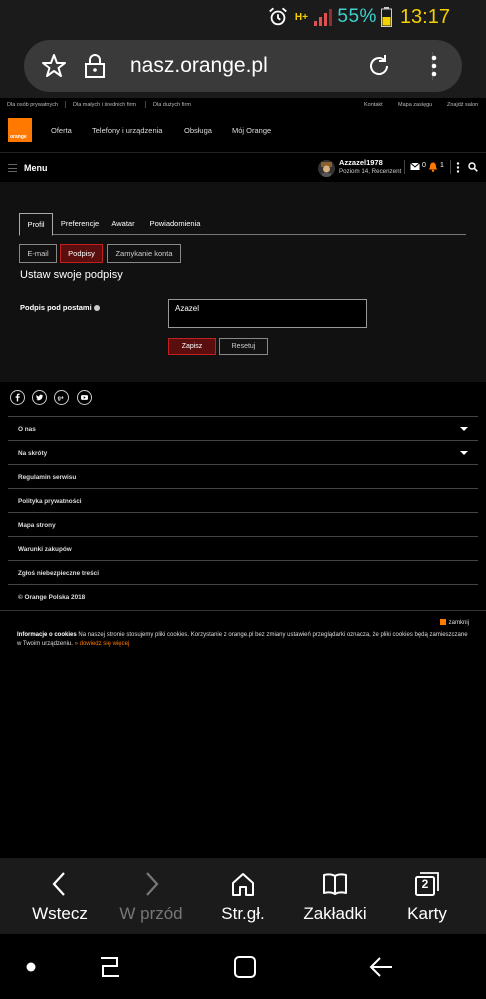 The height and width of the screenshot is (999, 486). I want to click on top-link-sme: Dla małych i średnich firm, so click(104, 105).